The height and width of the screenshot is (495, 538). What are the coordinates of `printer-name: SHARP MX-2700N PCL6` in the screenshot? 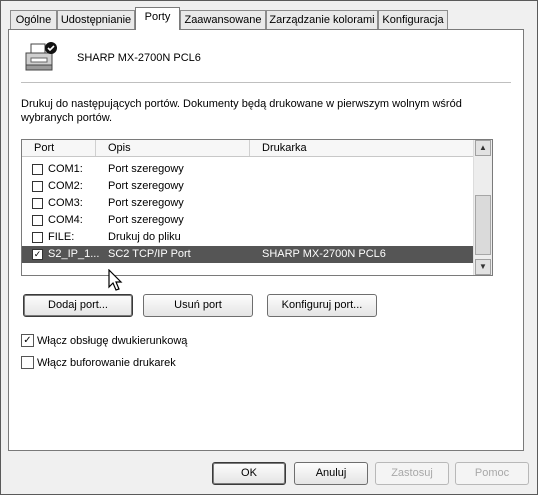 It's located at (139, 58).